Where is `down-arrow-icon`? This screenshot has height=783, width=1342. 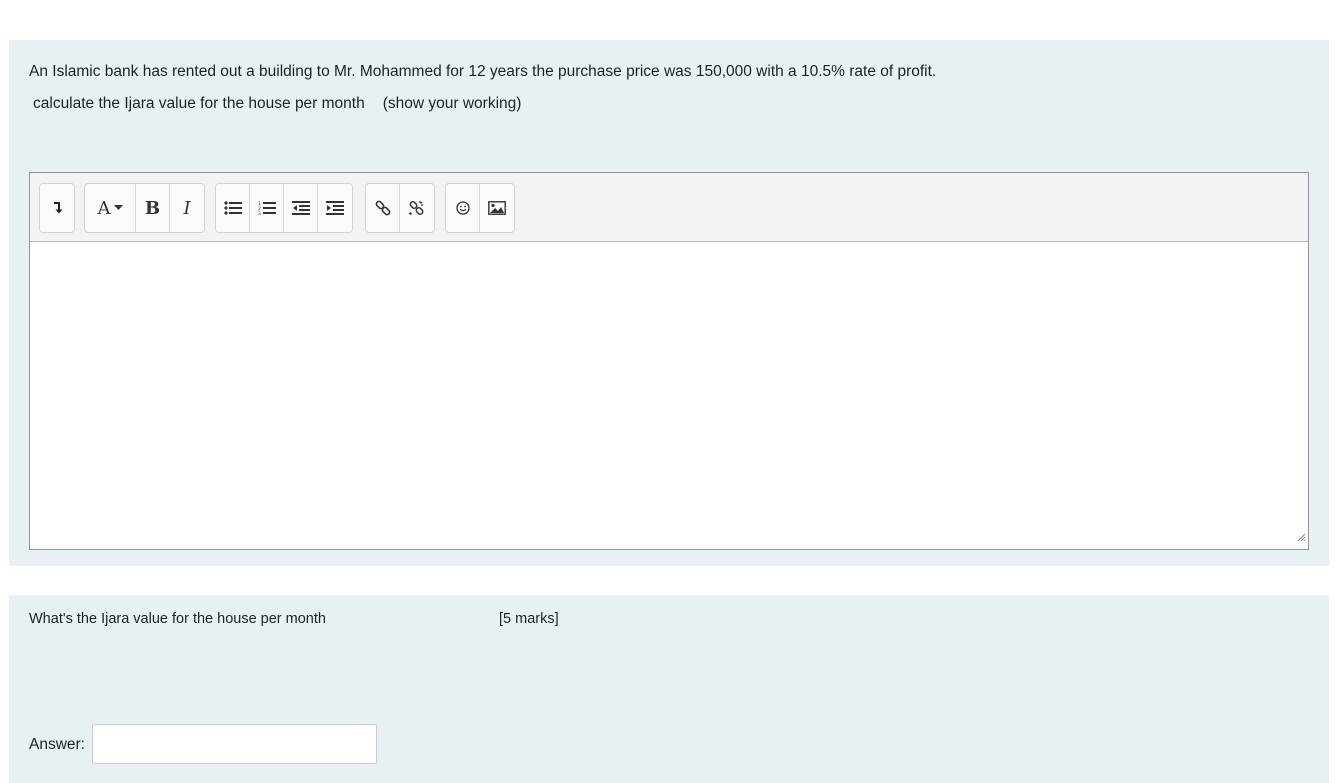
down-arrow-icon is located at coordinates (57, 208).